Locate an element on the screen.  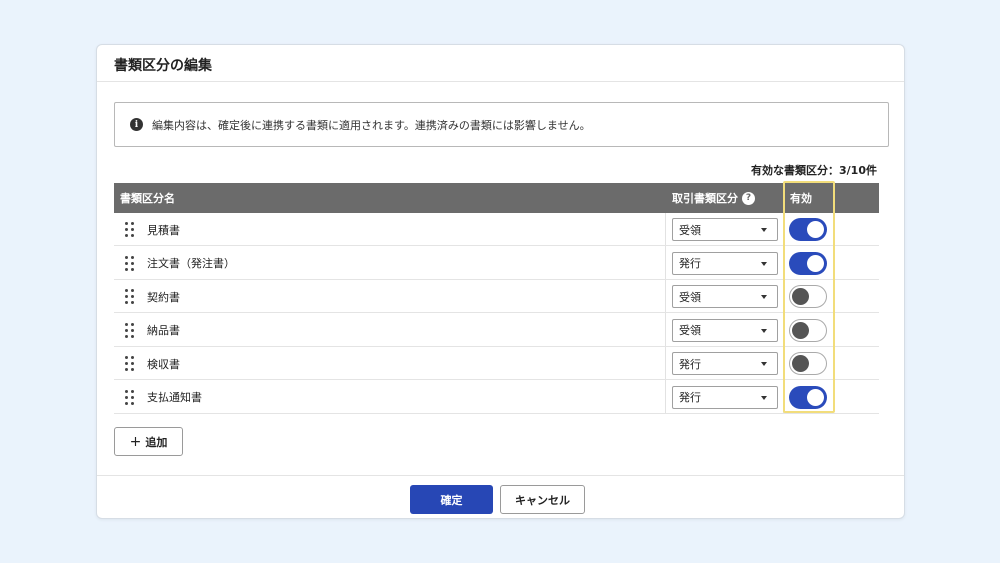
info-text: 編集内容は、確定後に連携する書類に適用されます。連携済みの書類には影響しません。 is located at coordinates (371, 125).